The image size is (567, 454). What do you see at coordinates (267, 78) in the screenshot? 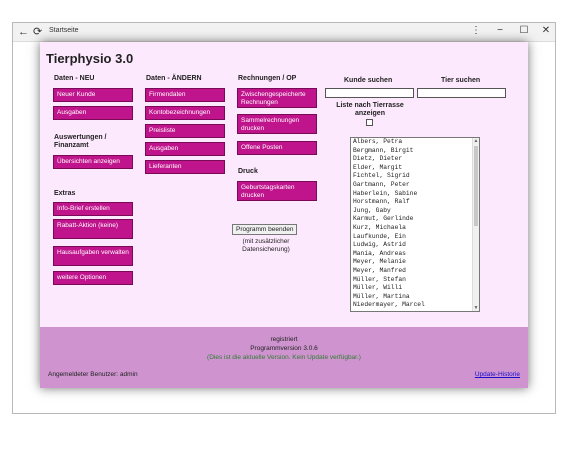
I see `header-invoices: Rechnungen / OP` at bounding box center [267, 78].